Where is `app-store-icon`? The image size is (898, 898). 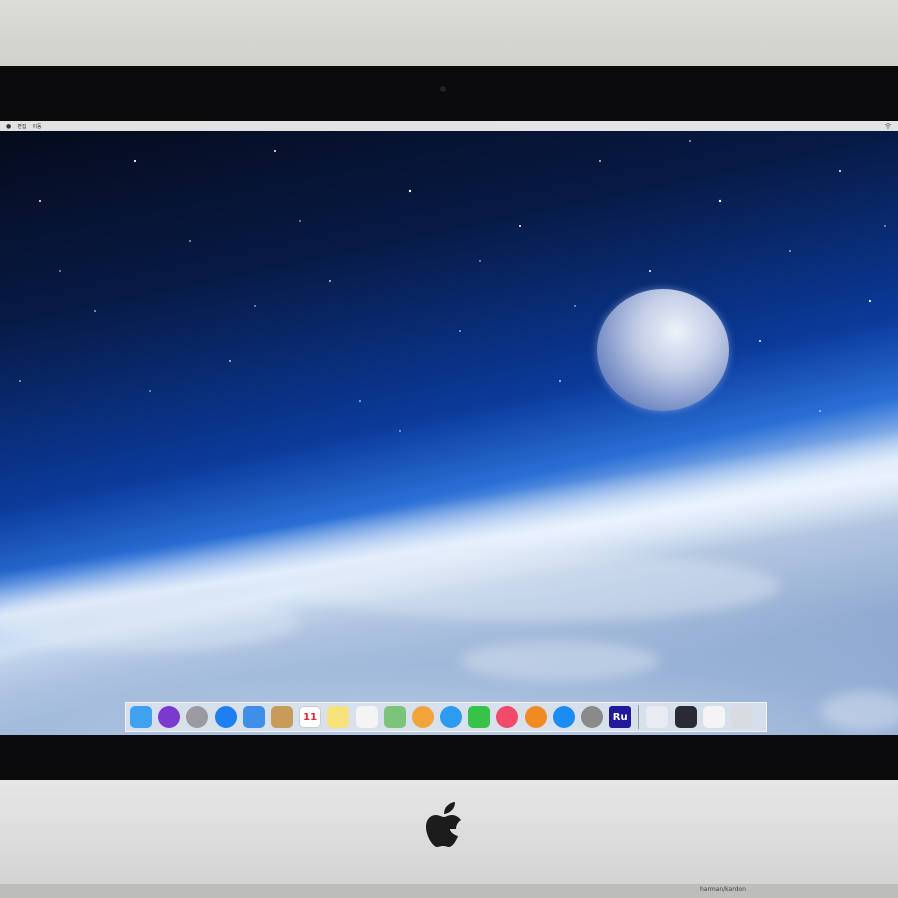
app-store-icon is located at coordinates (563, 717).